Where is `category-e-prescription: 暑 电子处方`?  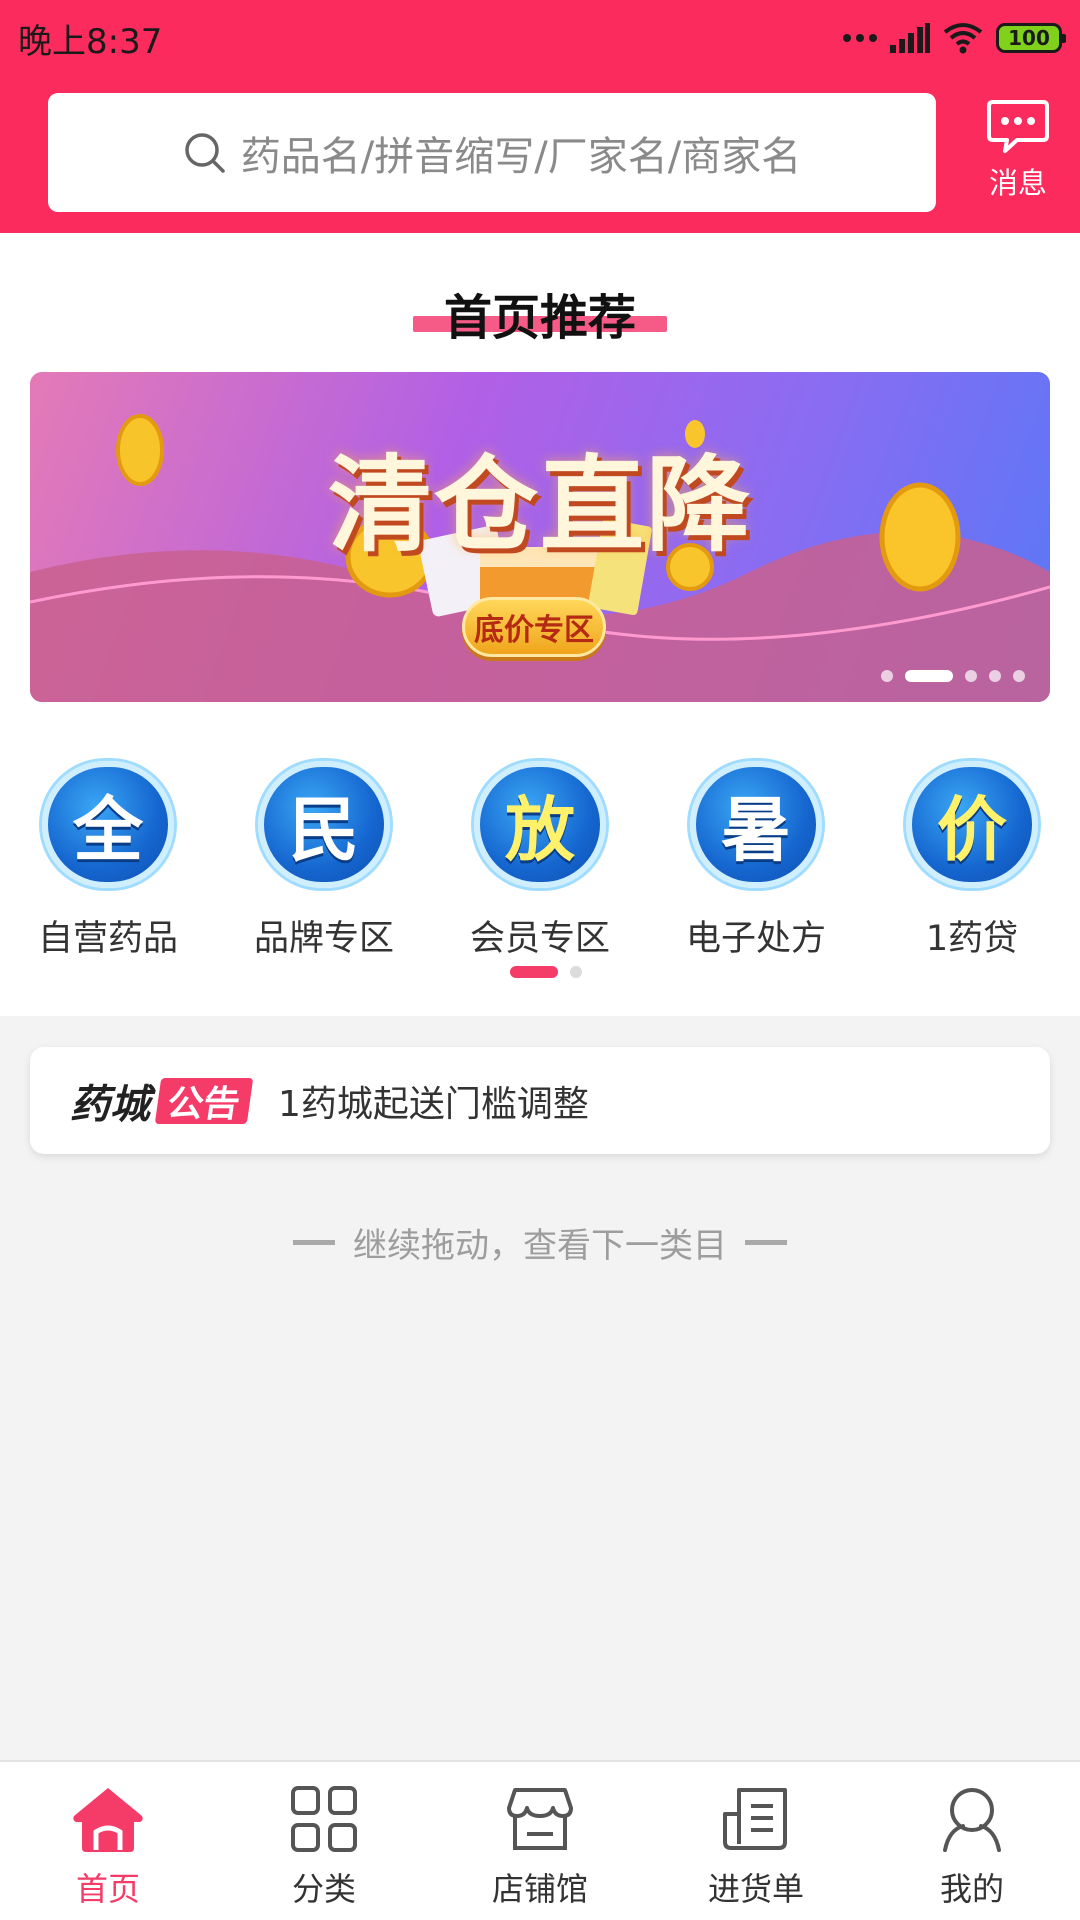 category-e-prescription: 暑 电子处方 is located at coordinates (756, 861).